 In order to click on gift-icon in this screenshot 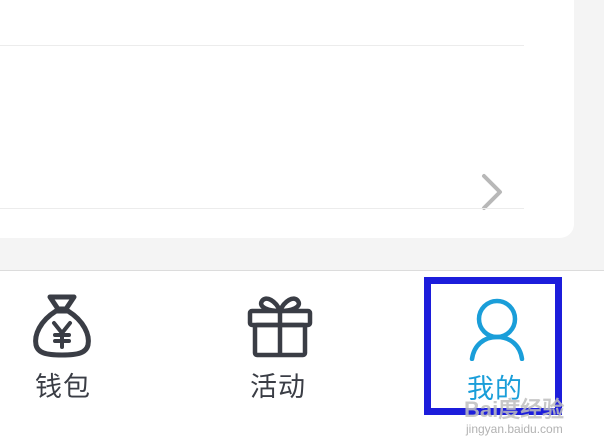, I will do `click(280, 327)`.